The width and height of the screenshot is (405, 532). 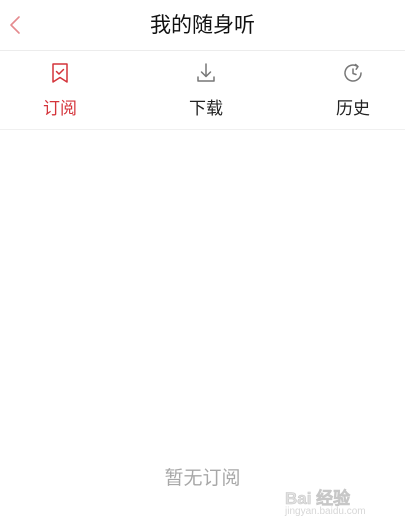 I want to click on tab-download-label: 下载, so click(x=206, y=109).